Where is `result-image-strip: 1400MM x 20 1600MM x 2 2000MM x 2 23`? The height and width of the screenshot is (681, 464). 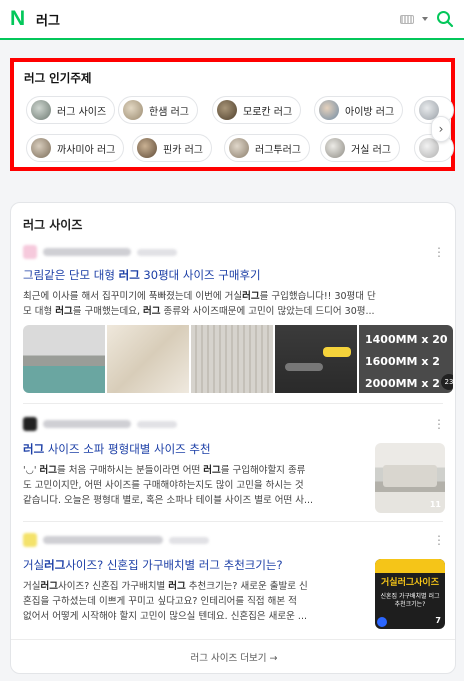
result-image-strip: 1400MM x 20 1600MM x 2 2000MM x 2 23 is located at coordinates (238, 359).